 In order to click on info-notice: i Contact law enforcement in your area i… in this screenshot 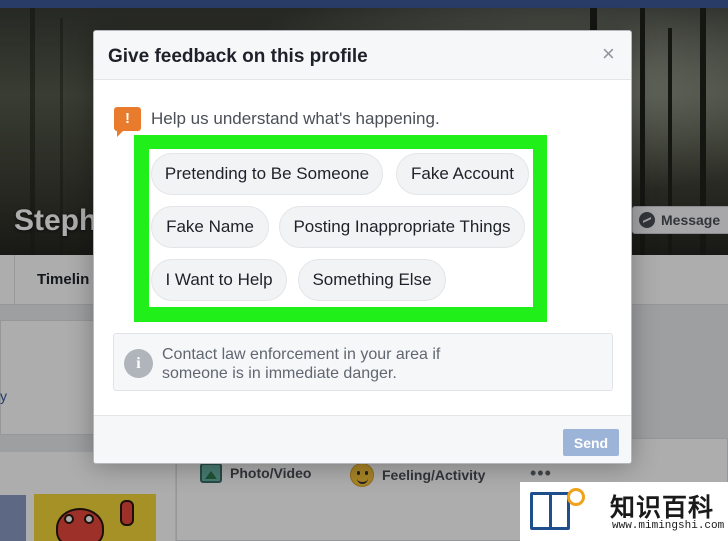, I will do `click(363, 362)`.